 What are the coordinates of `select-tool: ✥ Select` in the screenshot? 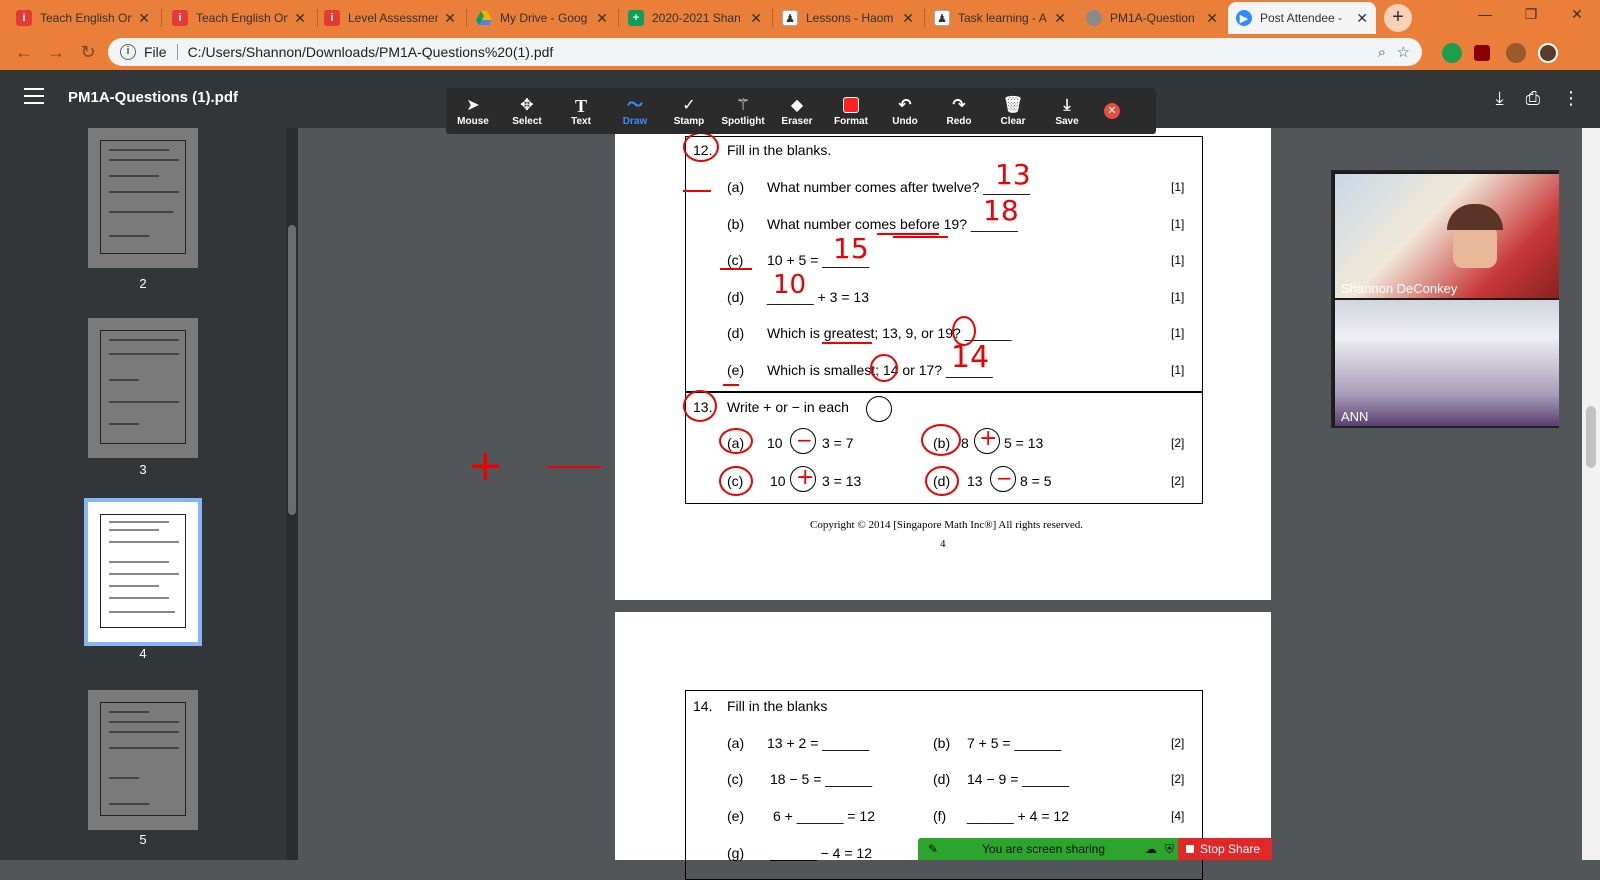 It's located at (527, 111).